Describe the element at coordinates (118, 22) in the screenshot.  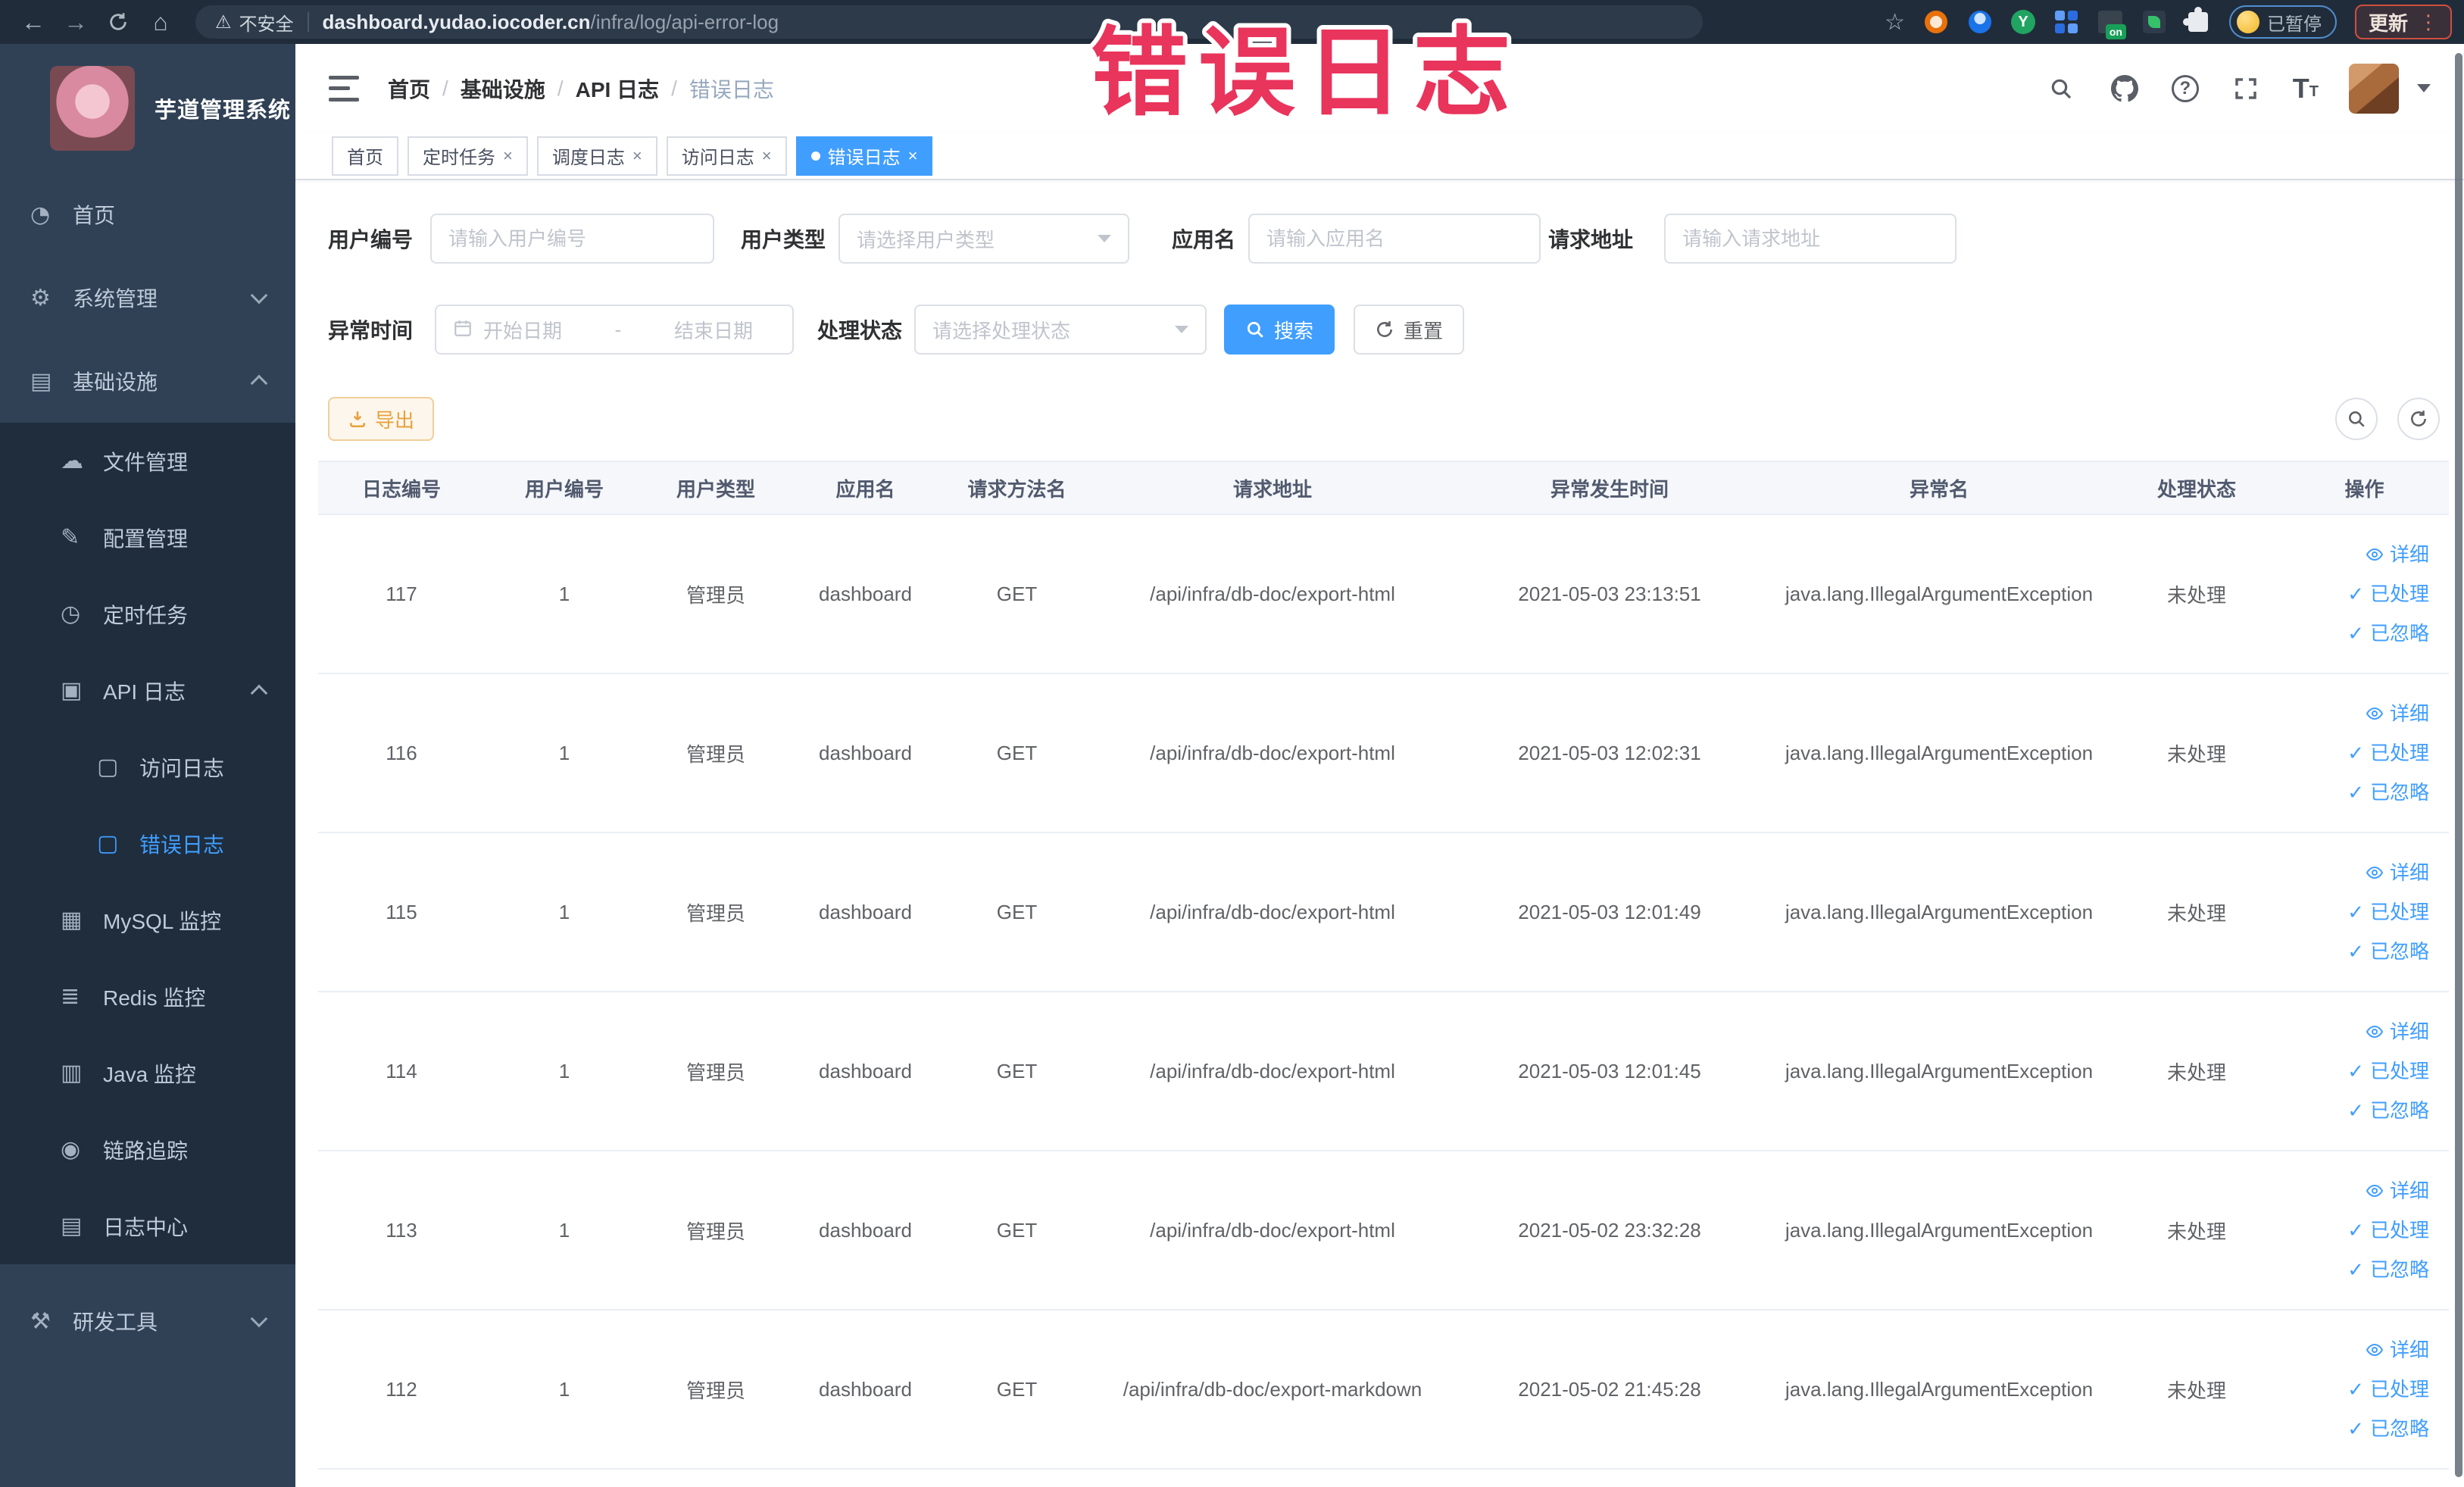
I see `reload-button` at that location.